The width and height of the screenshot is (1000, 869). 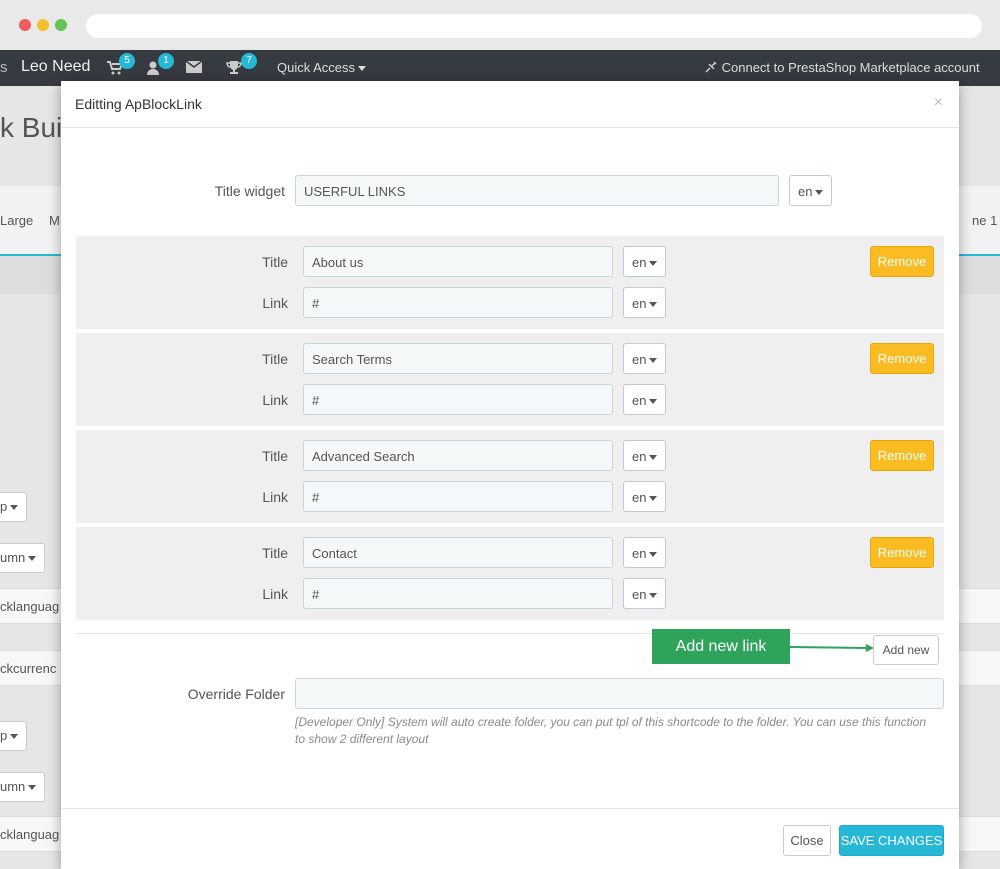 What do you see at coordinates (832, 648) in the screenshot?
I see `annotation-arrow-icon` at bounding box center [832, 648].